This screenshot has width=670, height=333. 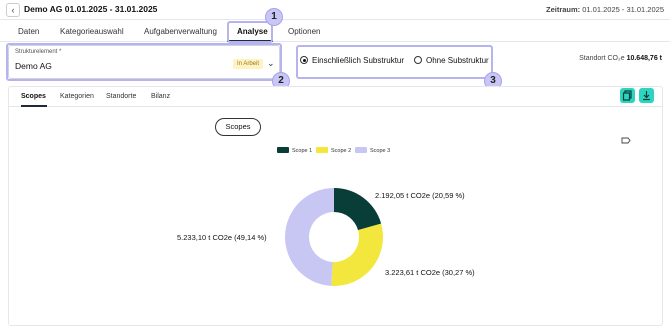 I want to click on highlight-strukturelement, so click(x=144, y=62).